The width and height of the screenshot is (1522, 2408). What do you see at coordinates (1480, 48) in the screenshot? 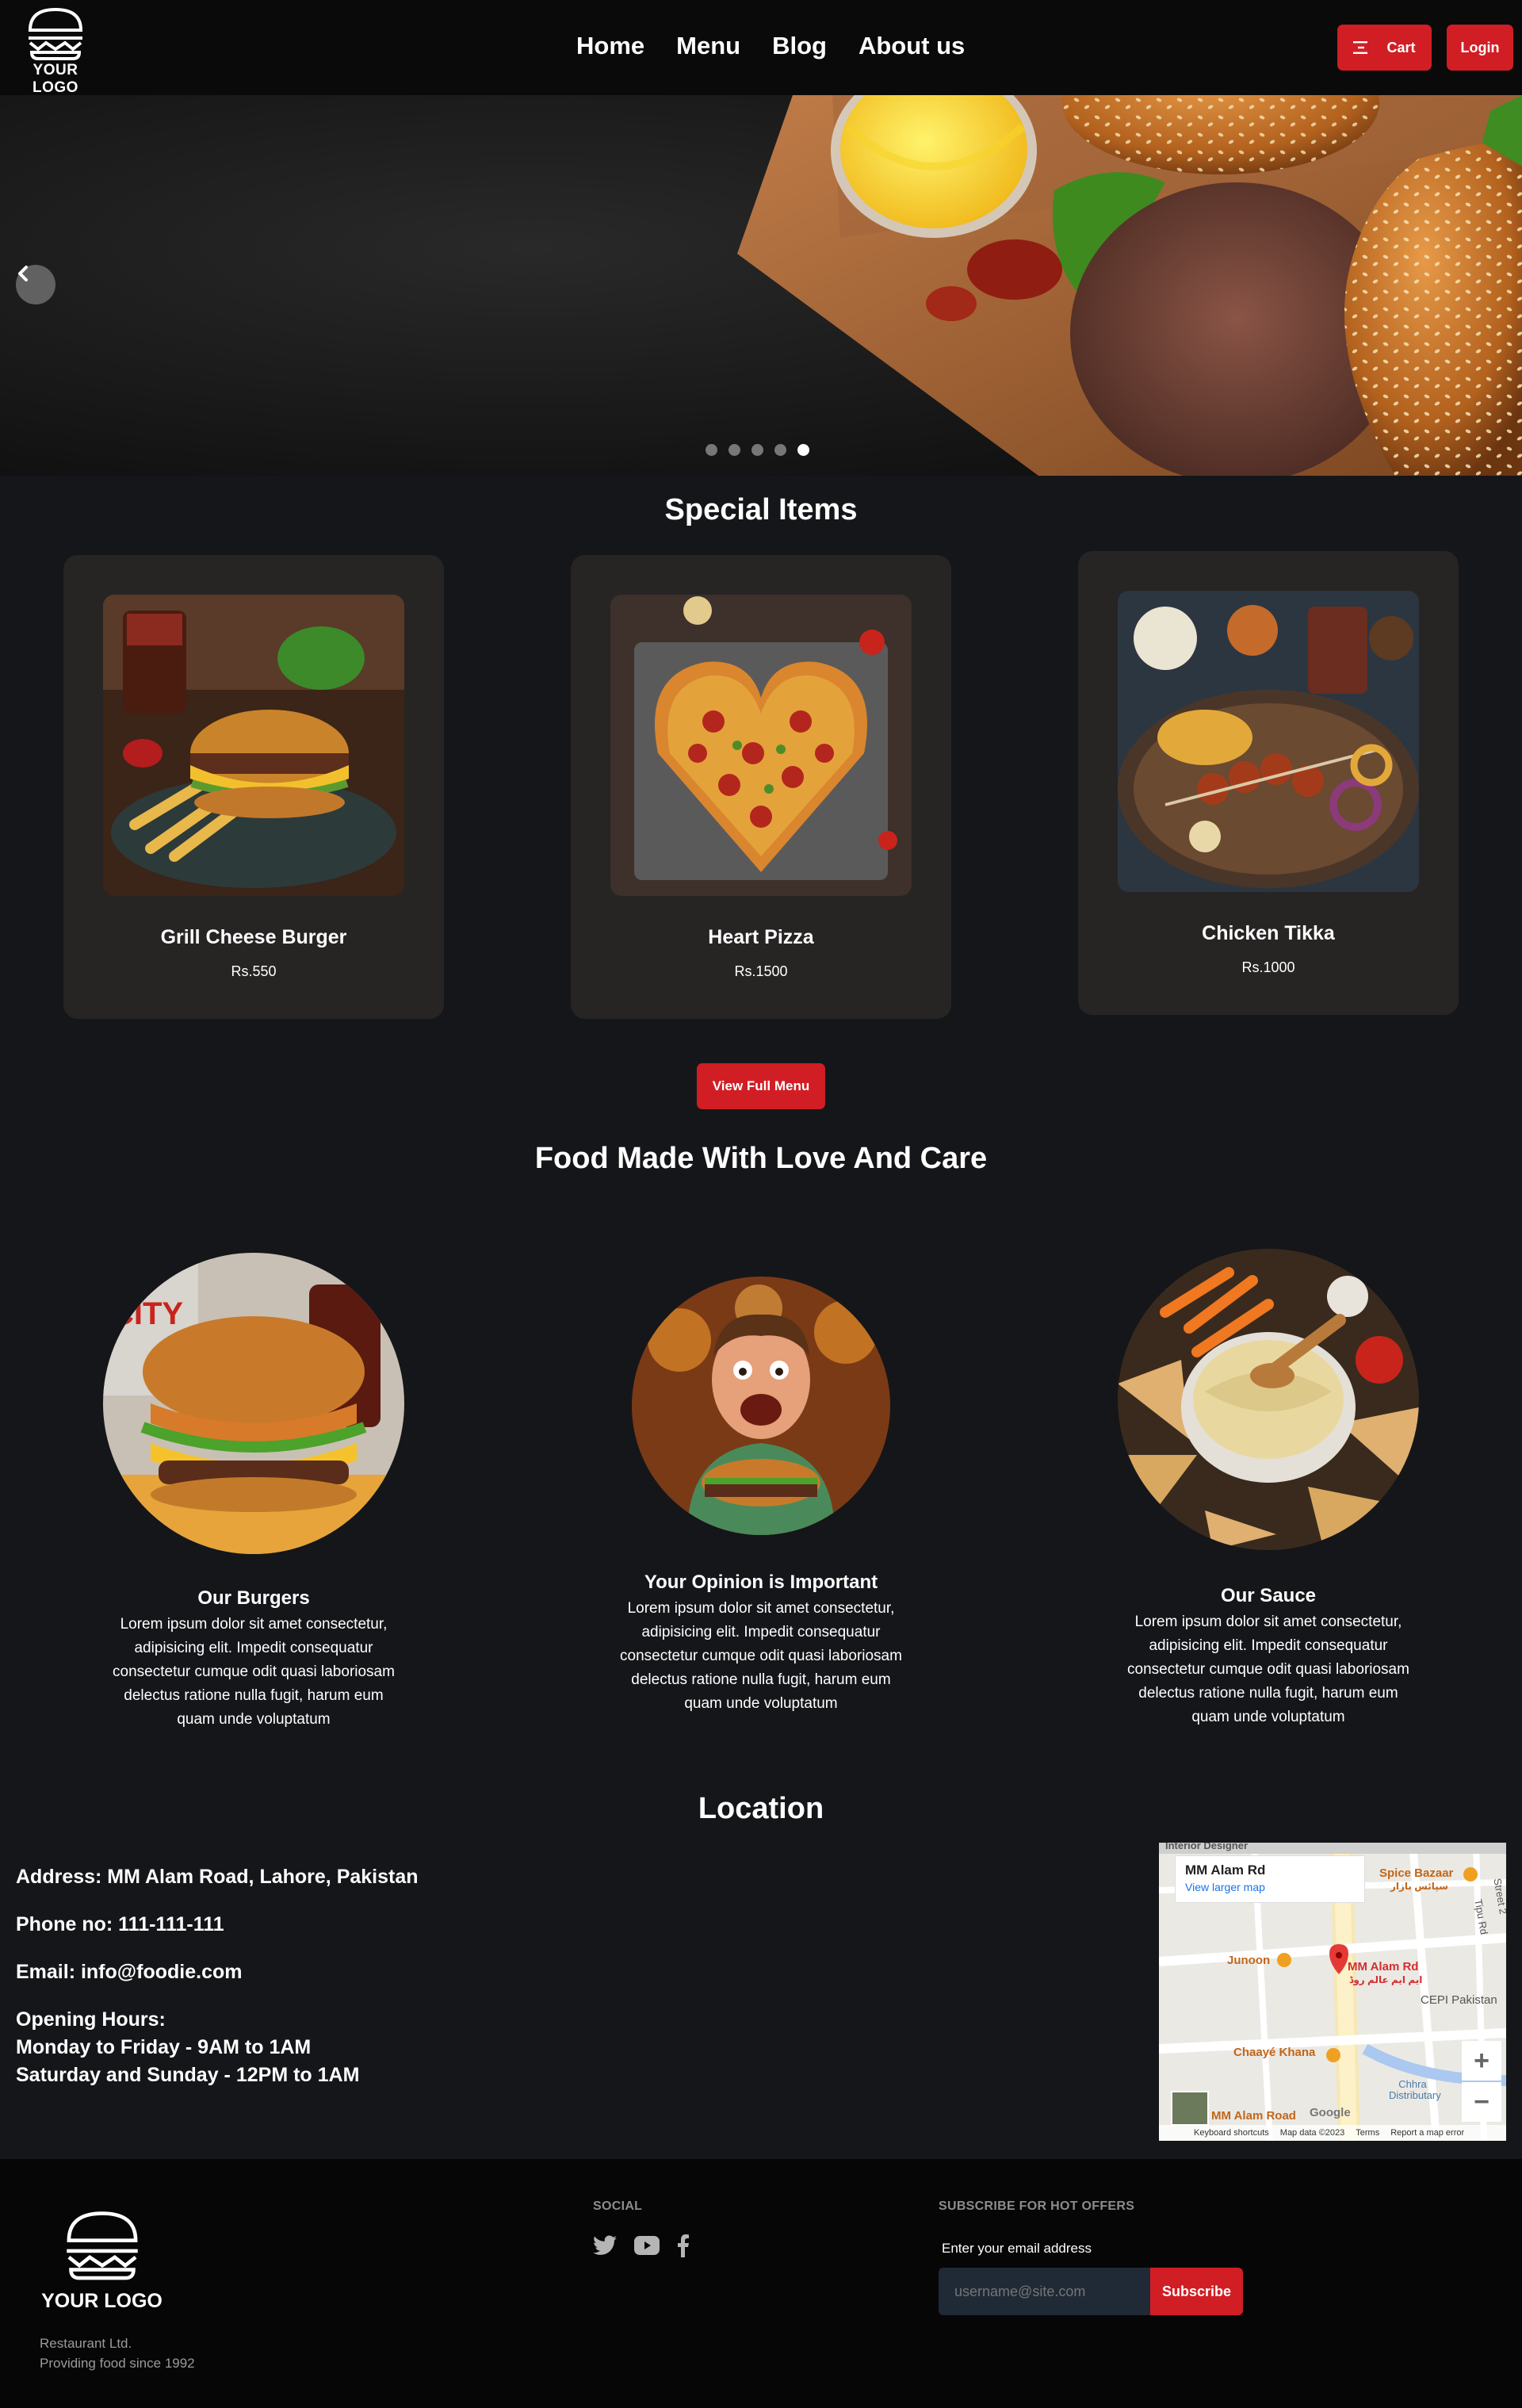
I see `login-button: Login` at bounding box center [1480, 48].